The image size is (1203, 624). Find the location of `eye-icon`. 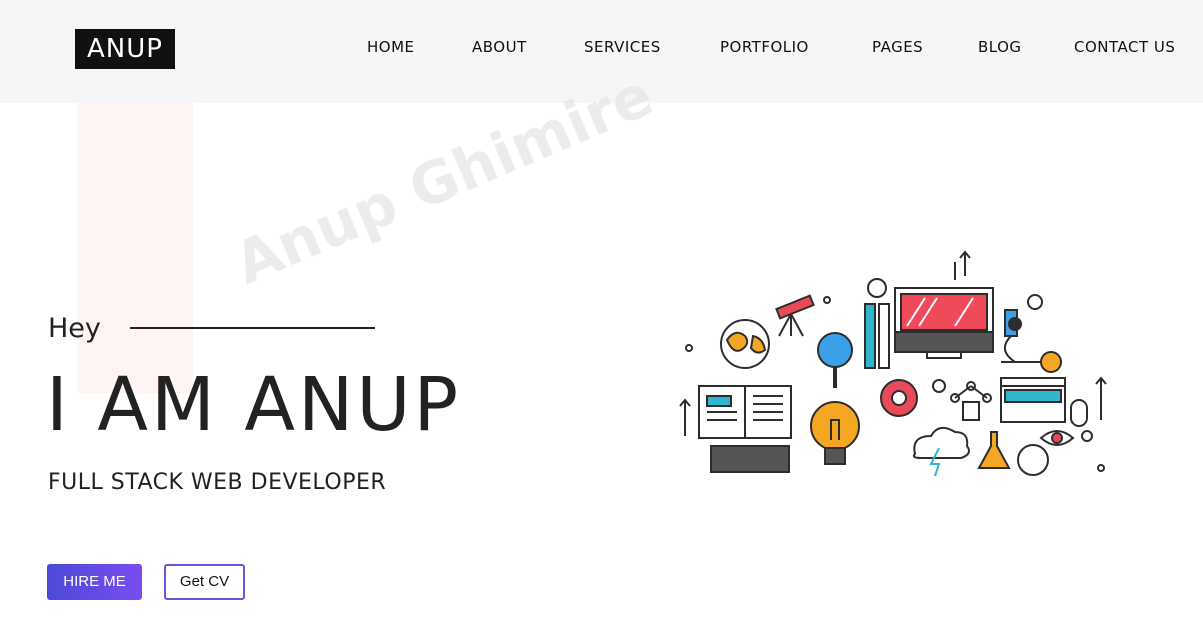

eye-icon is located at coordinates (1057, 438).